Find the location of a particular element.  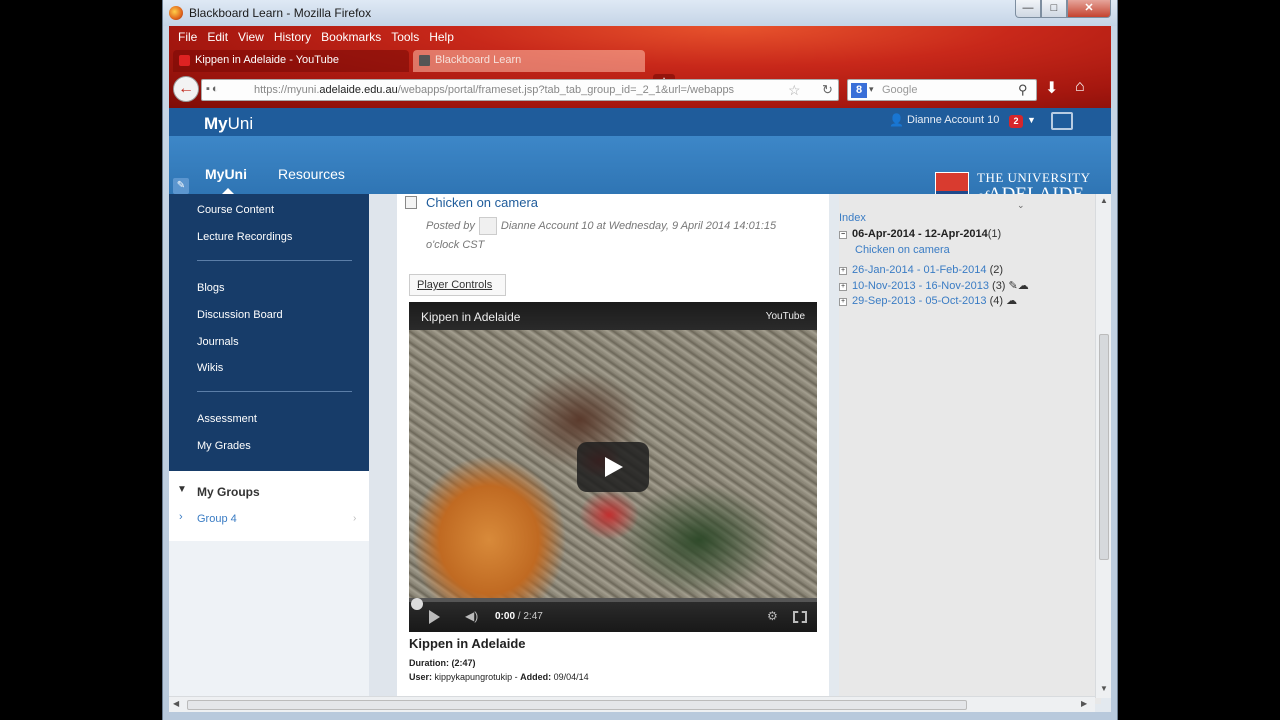

logout-icon is located at coordinates (1062, 121).